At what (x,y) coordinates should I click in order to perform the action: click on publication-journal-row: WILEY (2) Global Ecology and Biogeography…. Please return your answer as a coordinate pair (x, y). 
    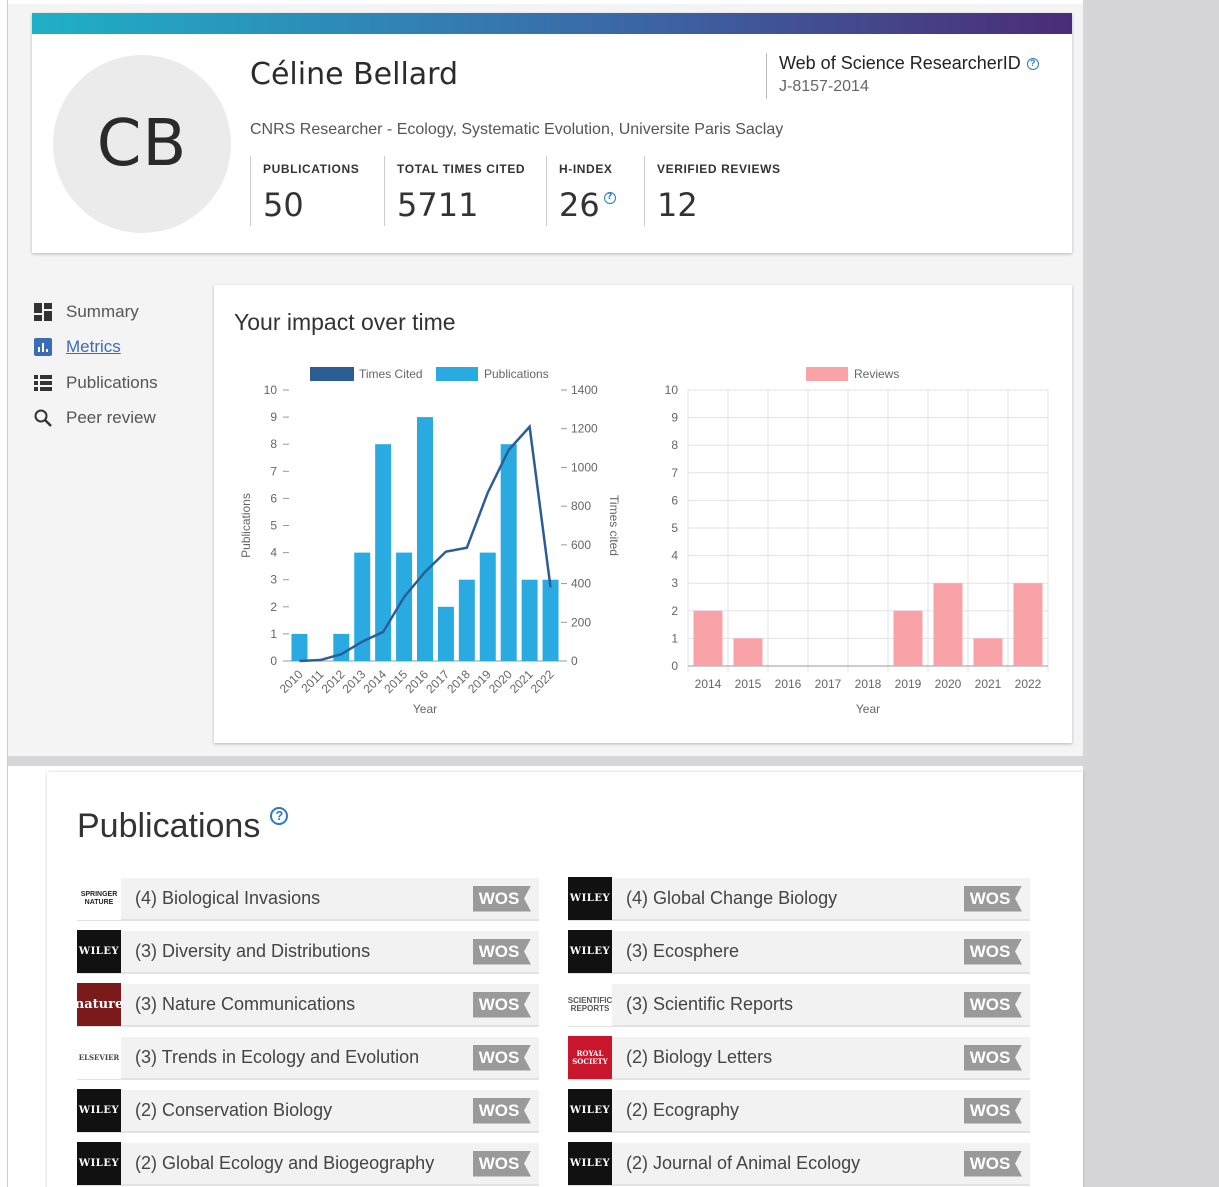
    Looking at the image, I should click on (308, 1164).